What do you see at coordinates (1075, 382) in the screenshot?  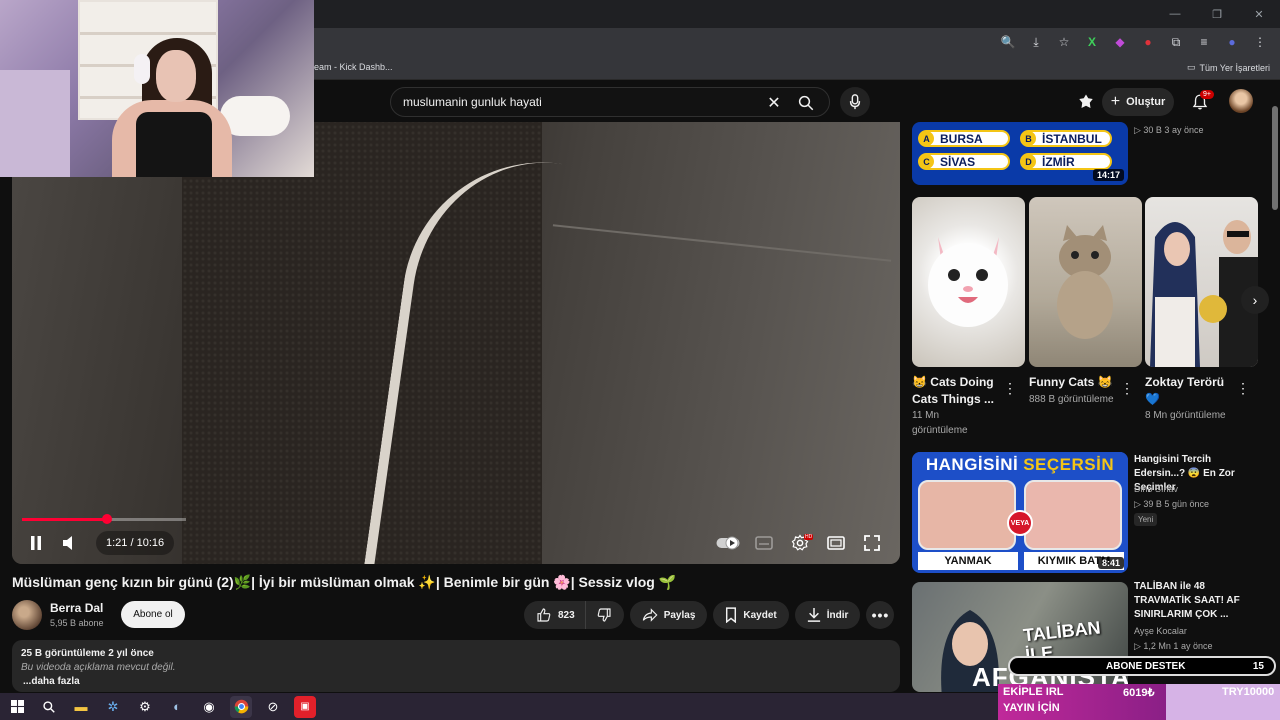 I see `short-title: Funny Cats 😸` at bounding box center [1075, 382].